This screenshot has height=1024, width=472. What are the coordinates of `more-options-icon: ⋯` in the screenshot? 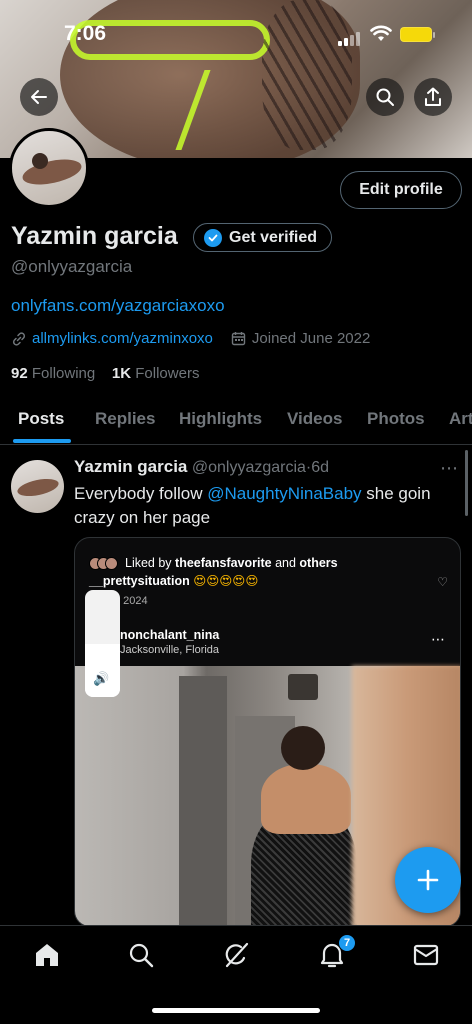 It's located at (449, 468).